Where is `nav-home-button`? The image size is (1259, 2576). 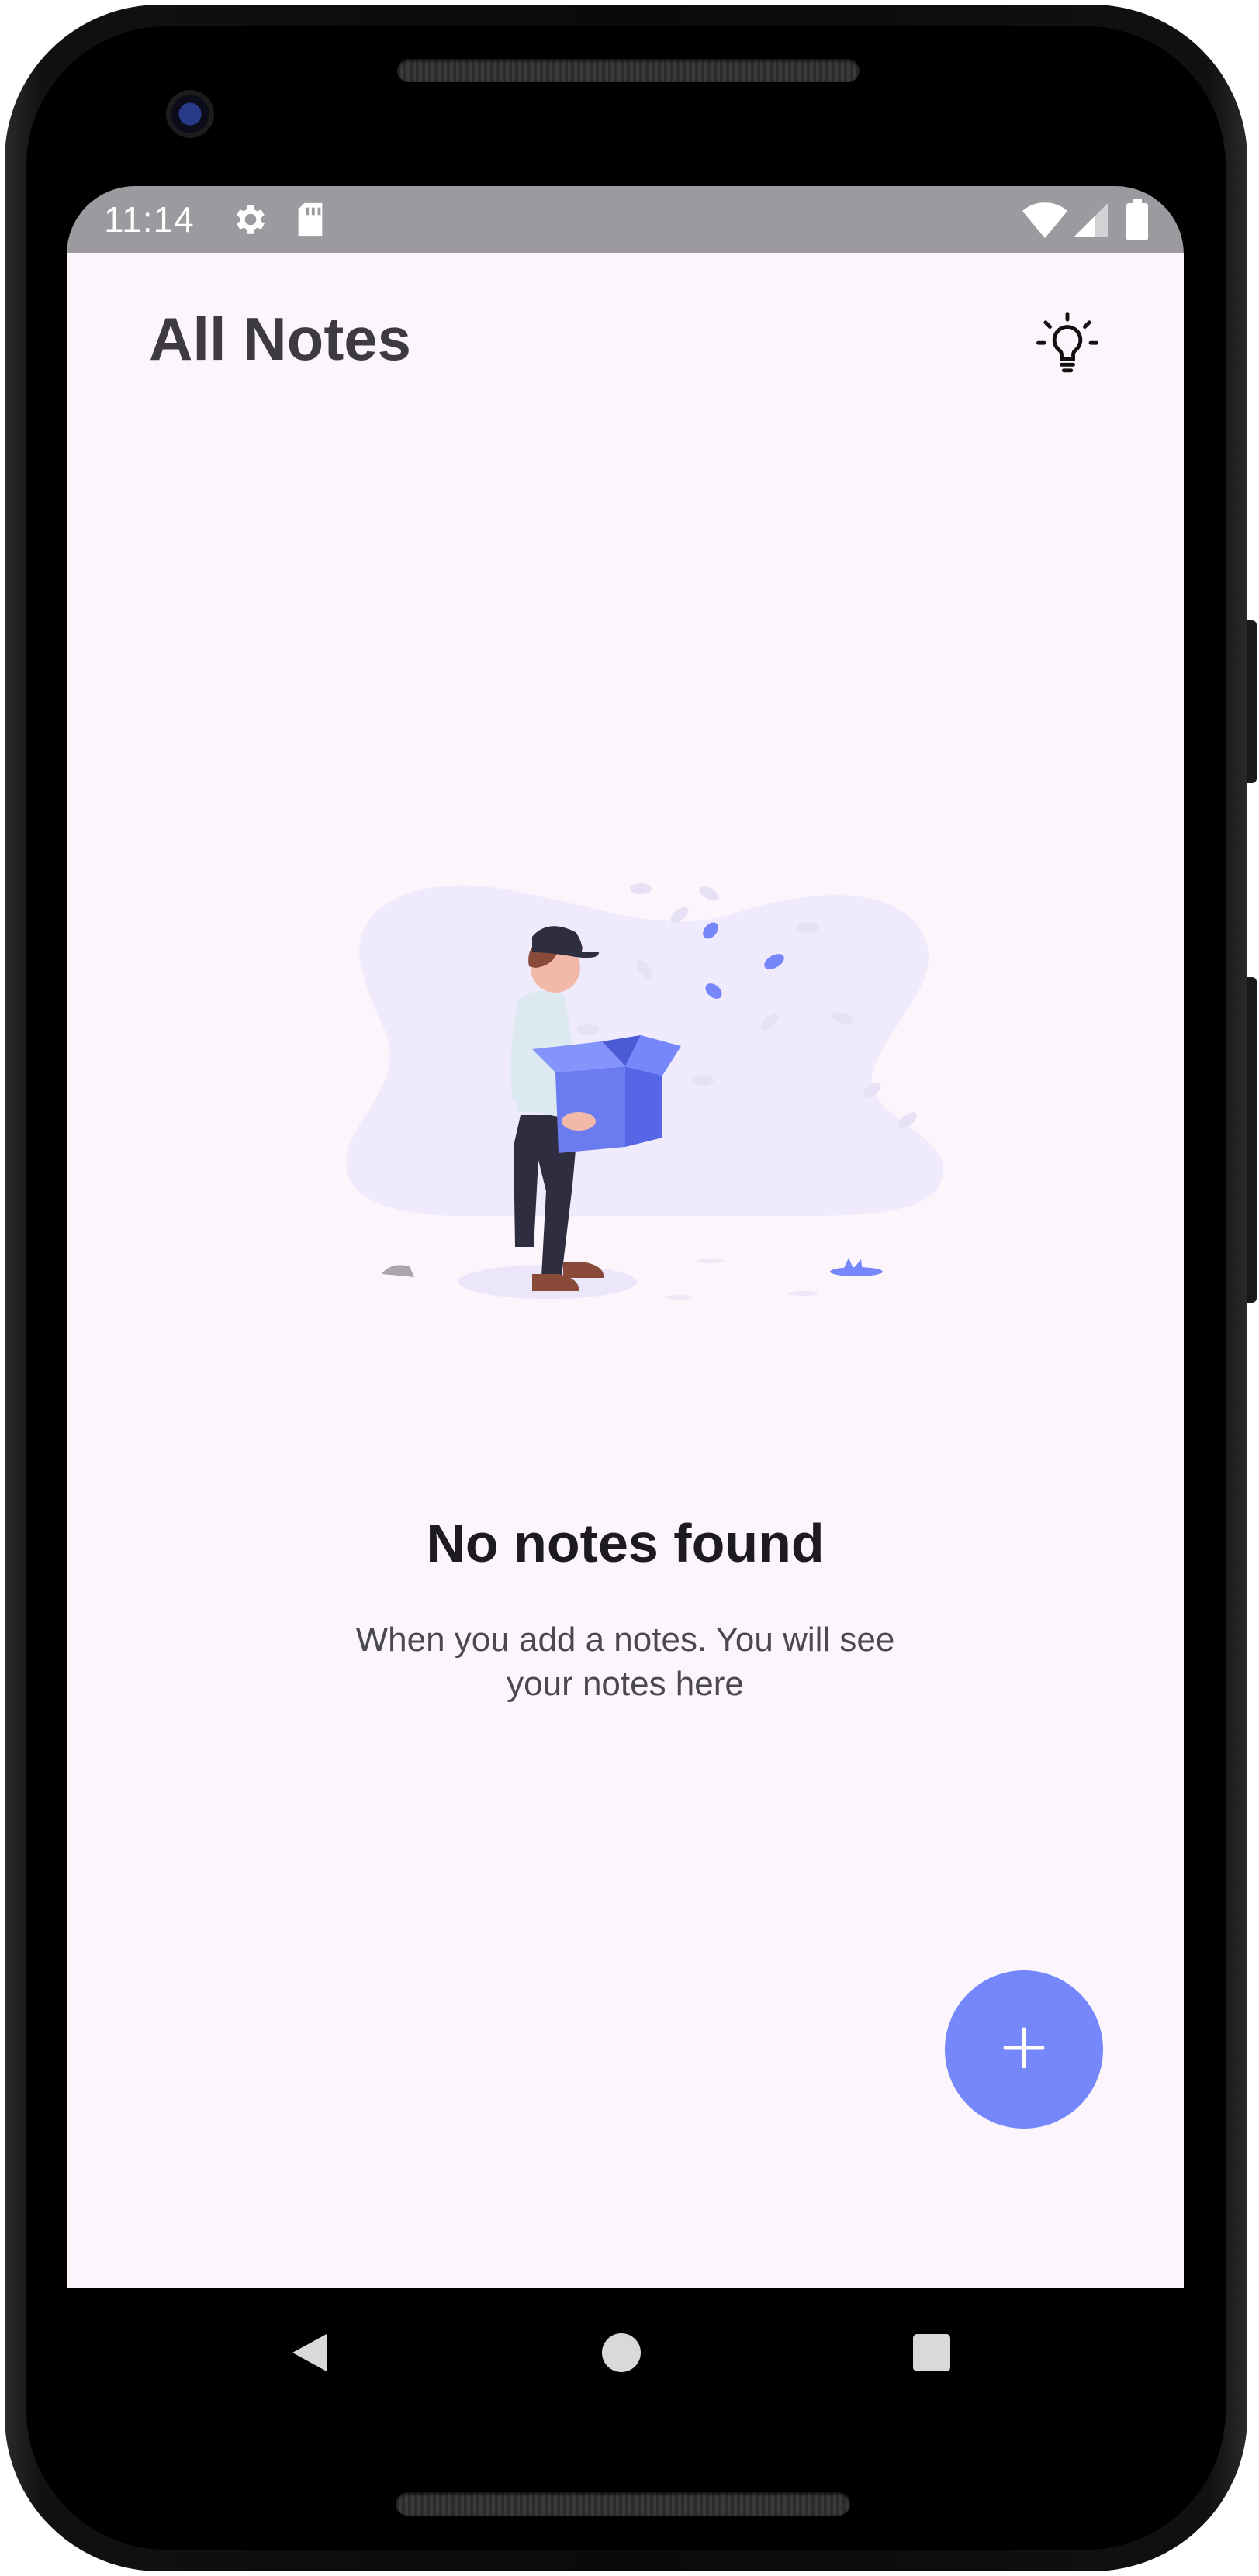
nav-home-button is located at coordinates (621, 2354).